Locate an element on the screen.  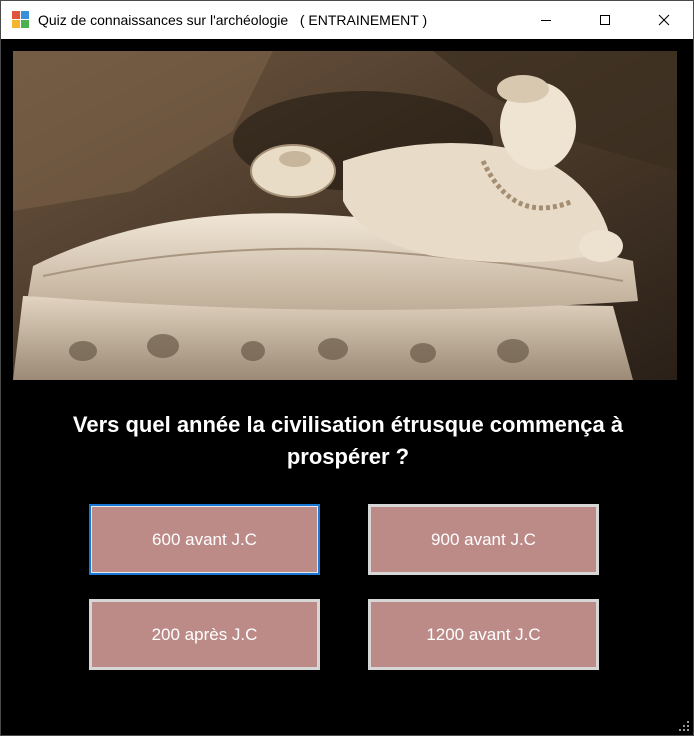
minimize-button is located at coordinates (545, 20).